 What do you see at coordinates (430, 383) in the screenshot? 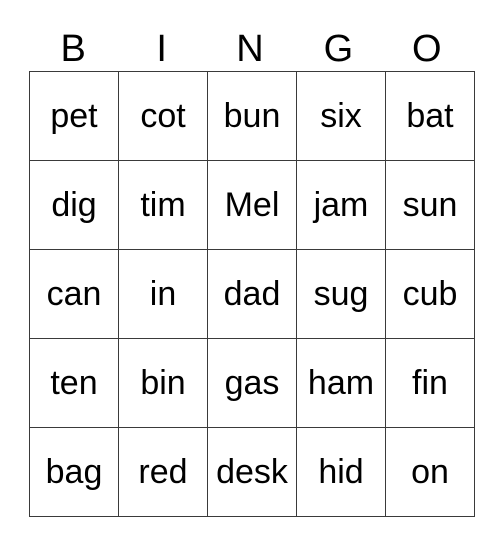
I see `bingo-cell: fin` at bounding box center [430, 383].